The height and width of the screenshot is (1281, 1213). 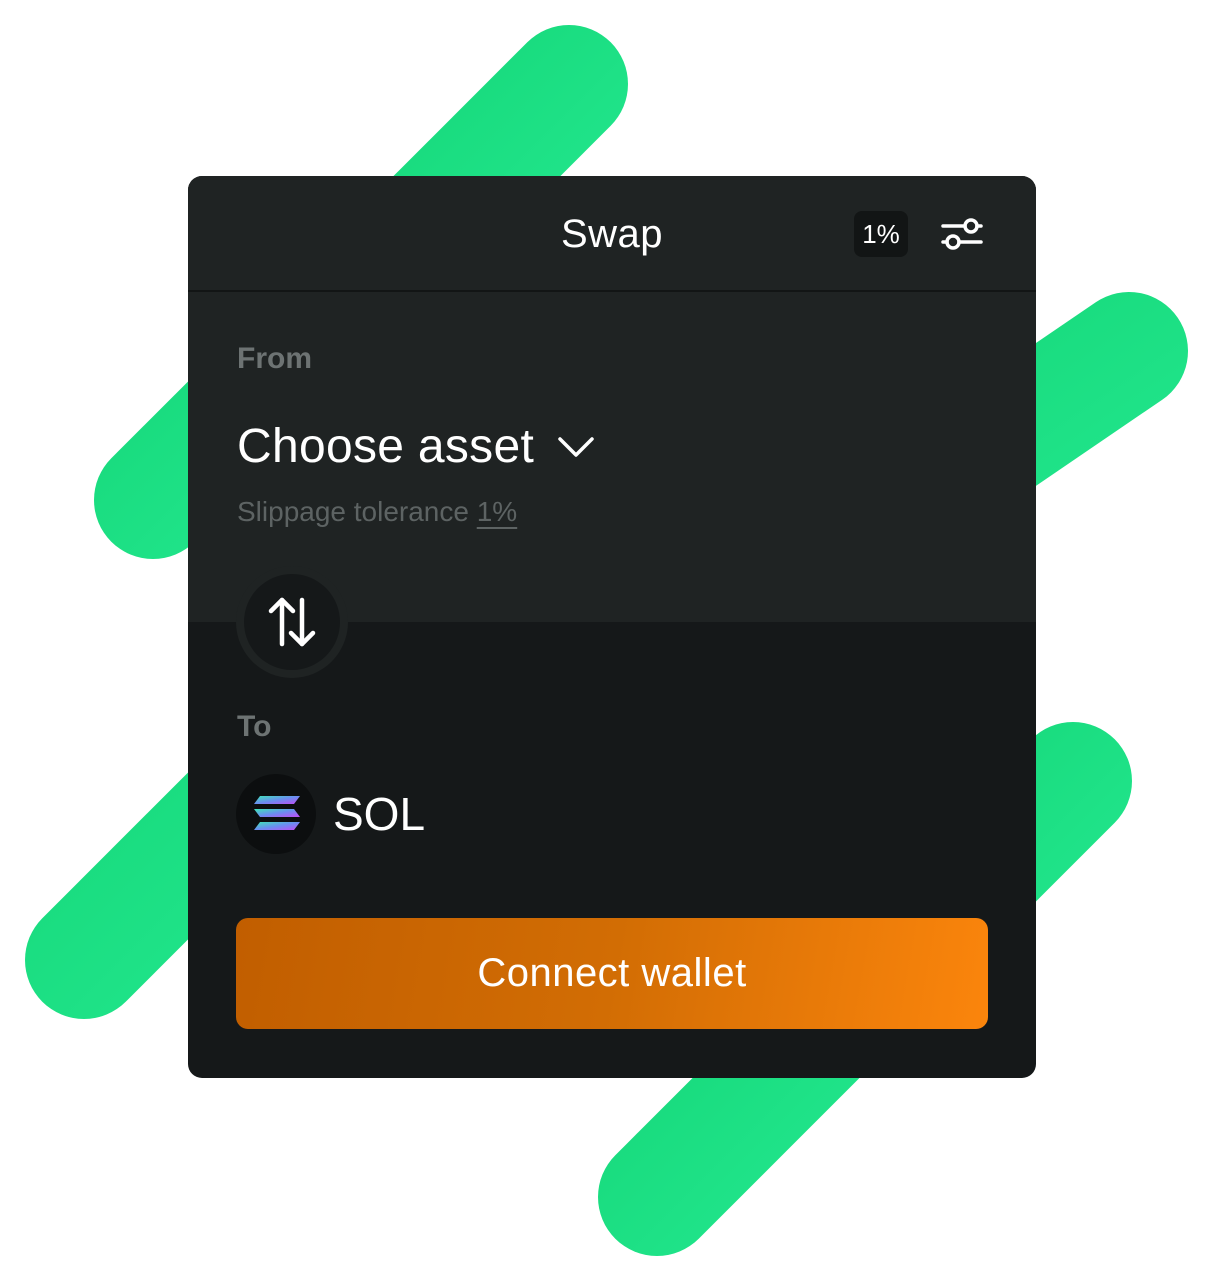 I want to click on switch-button-inner, so click(x=292, y=622).